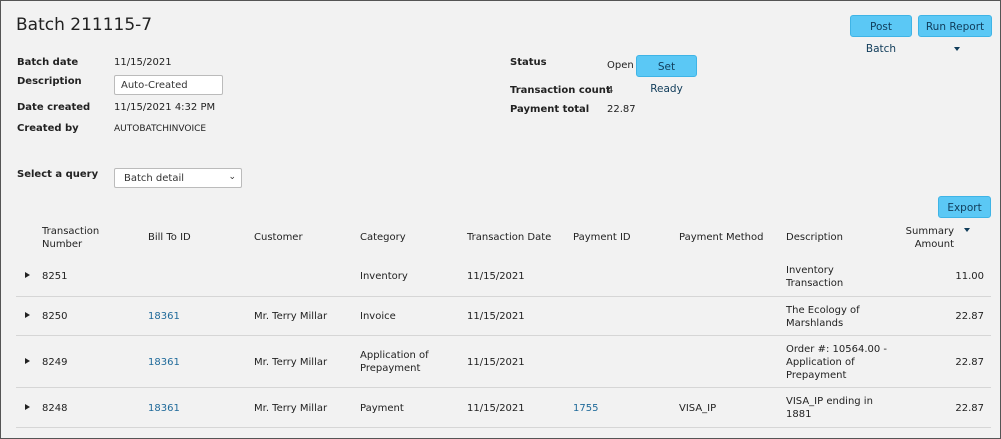 Image resolution: width=1001 pixels, height=439 pixels. I want to click on export-button: Export, so click(964, 214).